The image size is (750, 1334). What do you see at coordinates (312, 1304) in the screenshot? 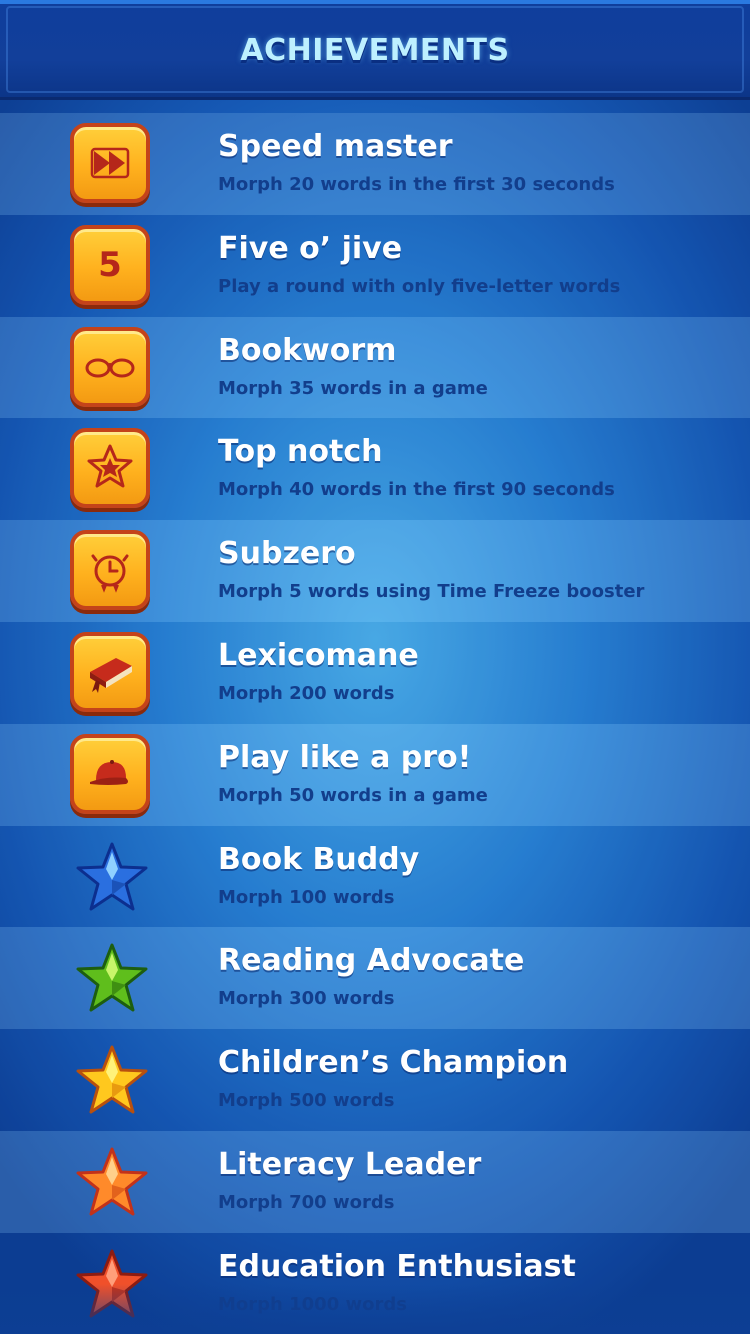
I see `achievement-description: Morph 1000 words` at bounding box center [312, 1304].